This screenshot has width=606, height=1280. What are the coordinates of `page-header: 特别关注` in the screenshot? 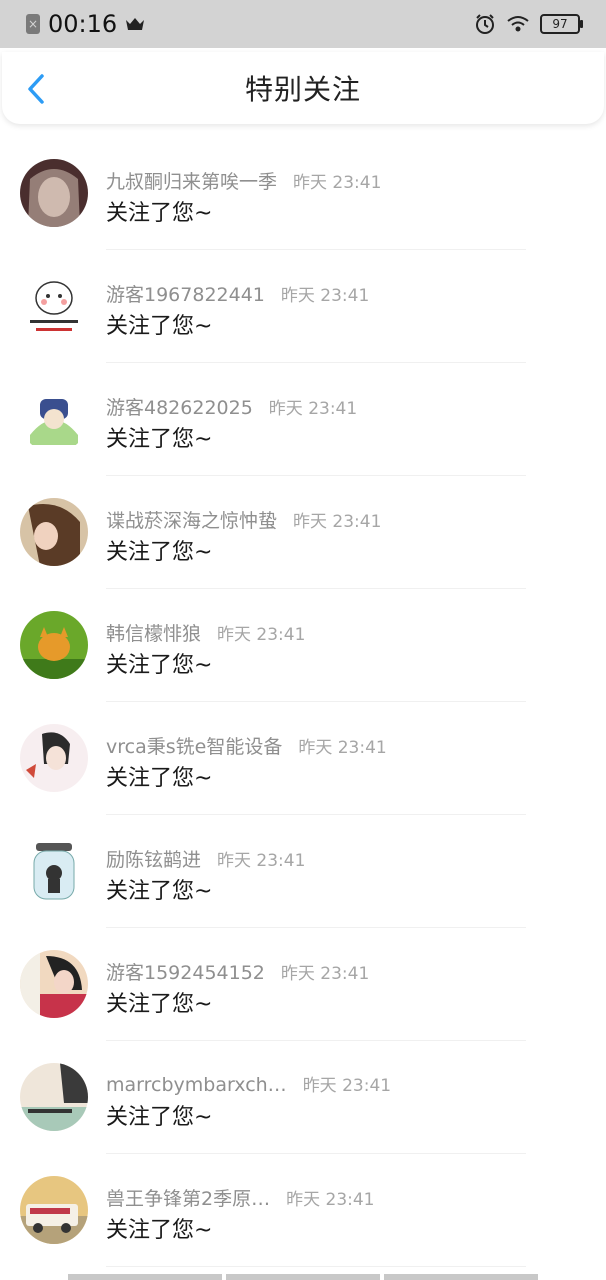 It's located at (303, 88).